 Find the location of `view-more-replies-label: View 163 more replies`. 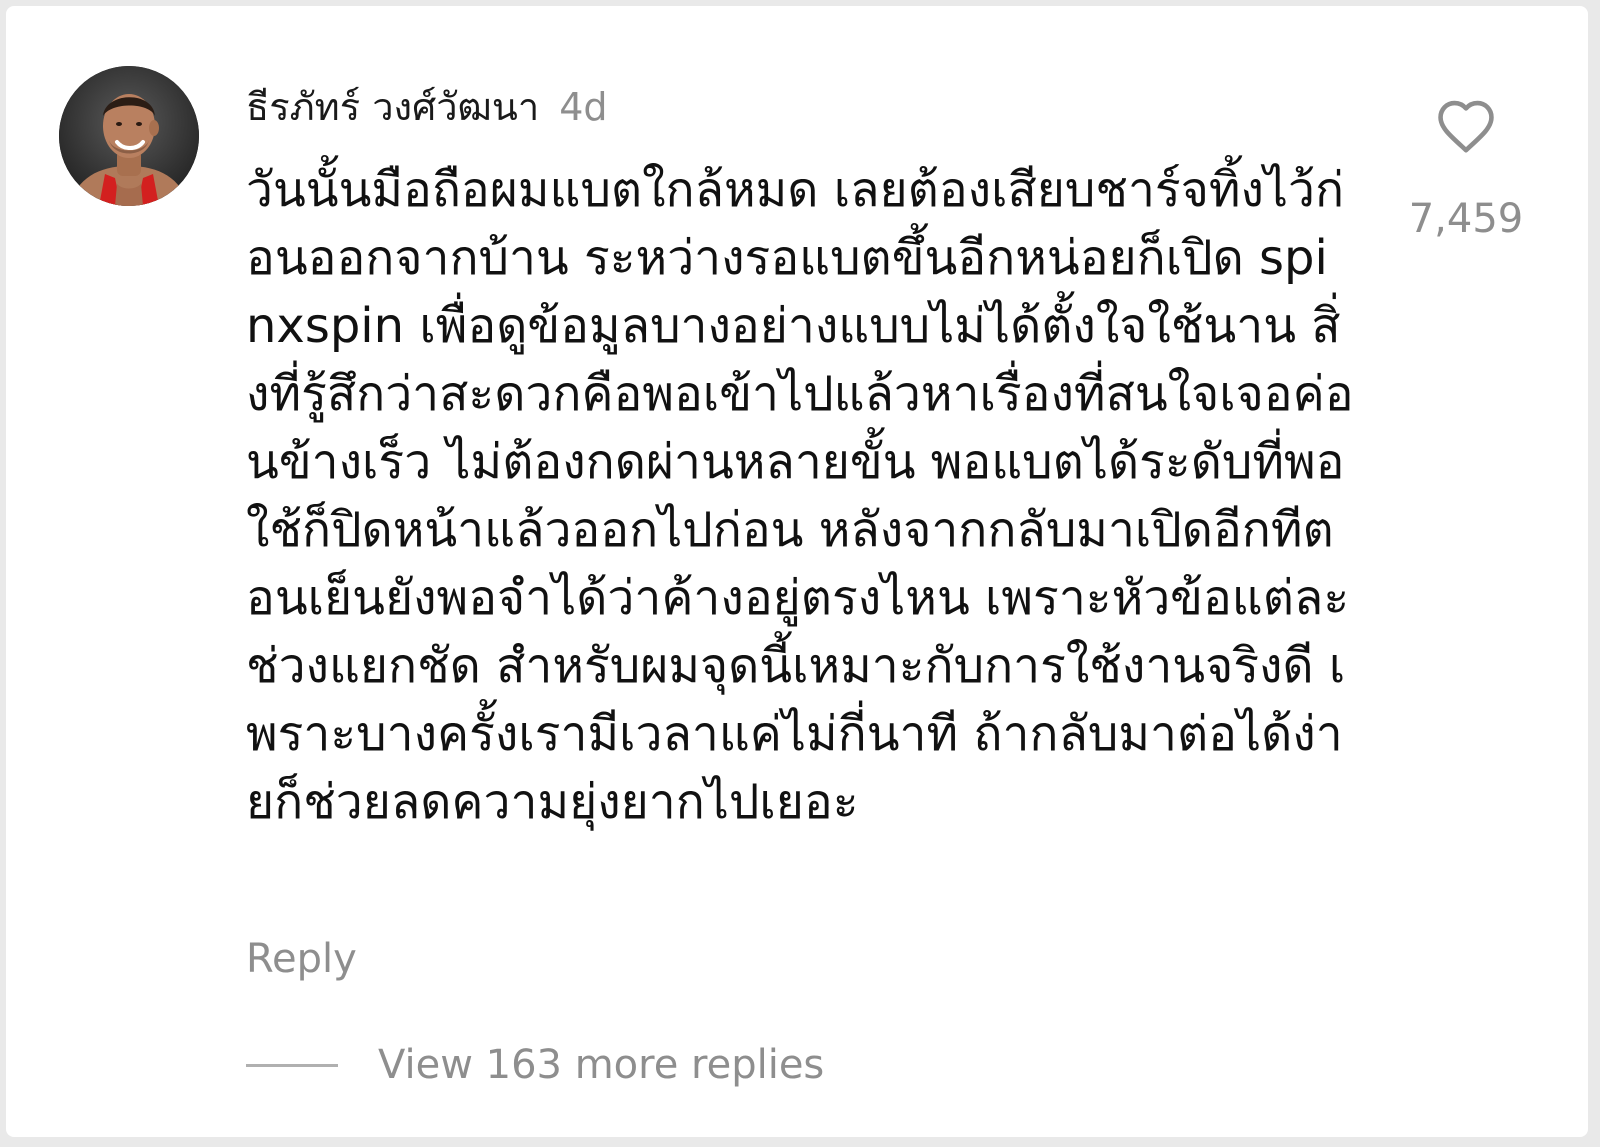

view-more-replies-label: View 163 more replies is located at coordinates (601, 1065).